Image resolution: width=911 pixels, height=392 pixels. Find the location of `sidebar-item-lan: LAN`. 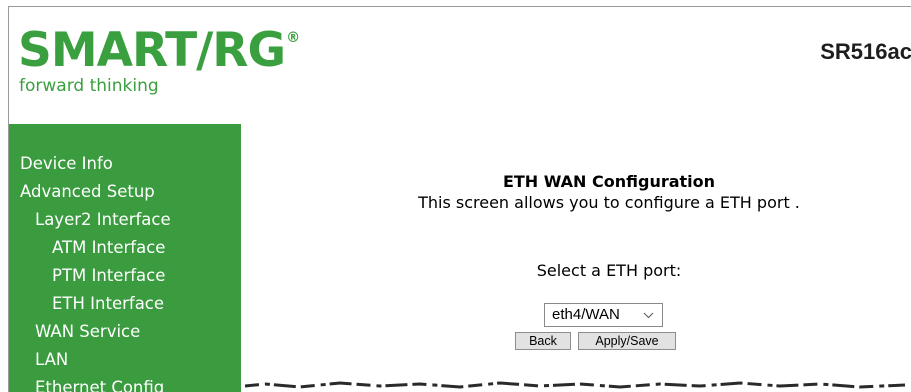

sidebar-item-lan: LAN is located at coordinates (51, 360).